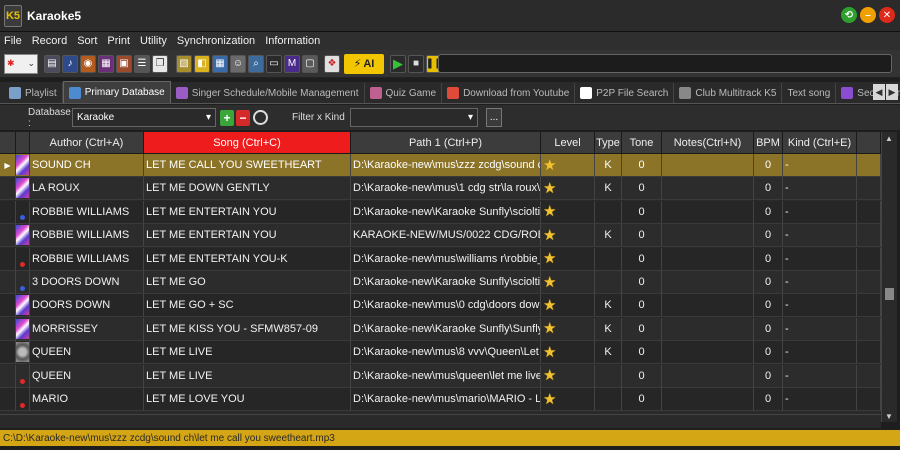  Describe the element at coordinates (892, 92) in the screenshot. I see `tab-scroll-right-icon: ▶` at that location.